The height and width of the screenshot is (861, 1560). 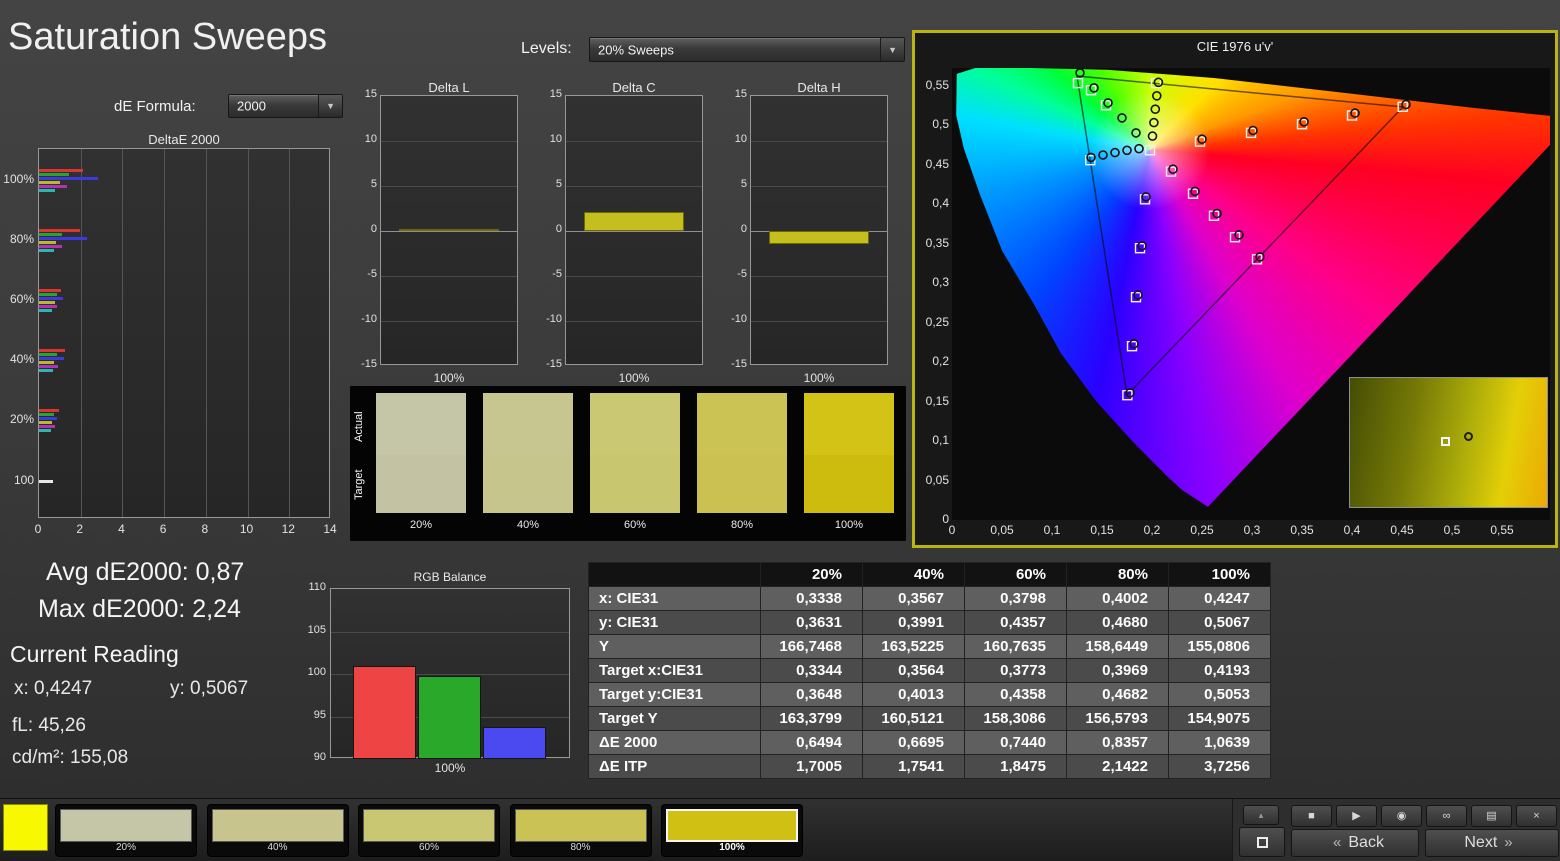 What do you see at coordinates (126, 830) in the screenshot?
I see `saturation-level-button-20%: 20%` at bounding box center [126, 830].